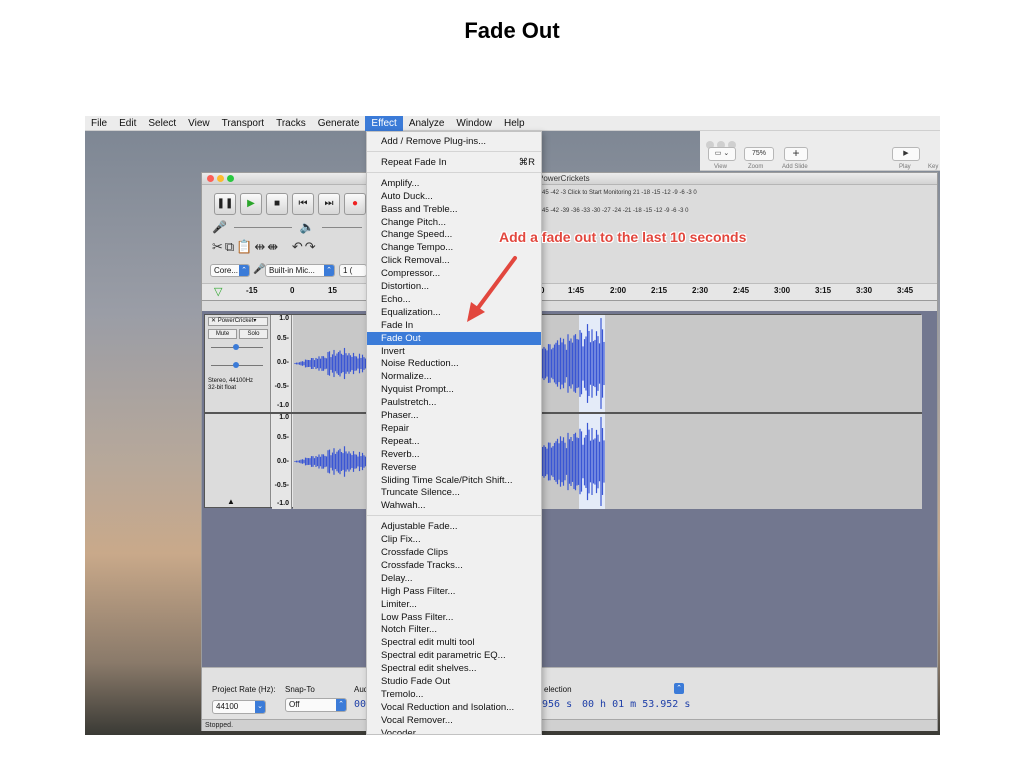  Describe the element at coordinates (355, 204) in the screenshot. I see `record-button: ●` at that location.